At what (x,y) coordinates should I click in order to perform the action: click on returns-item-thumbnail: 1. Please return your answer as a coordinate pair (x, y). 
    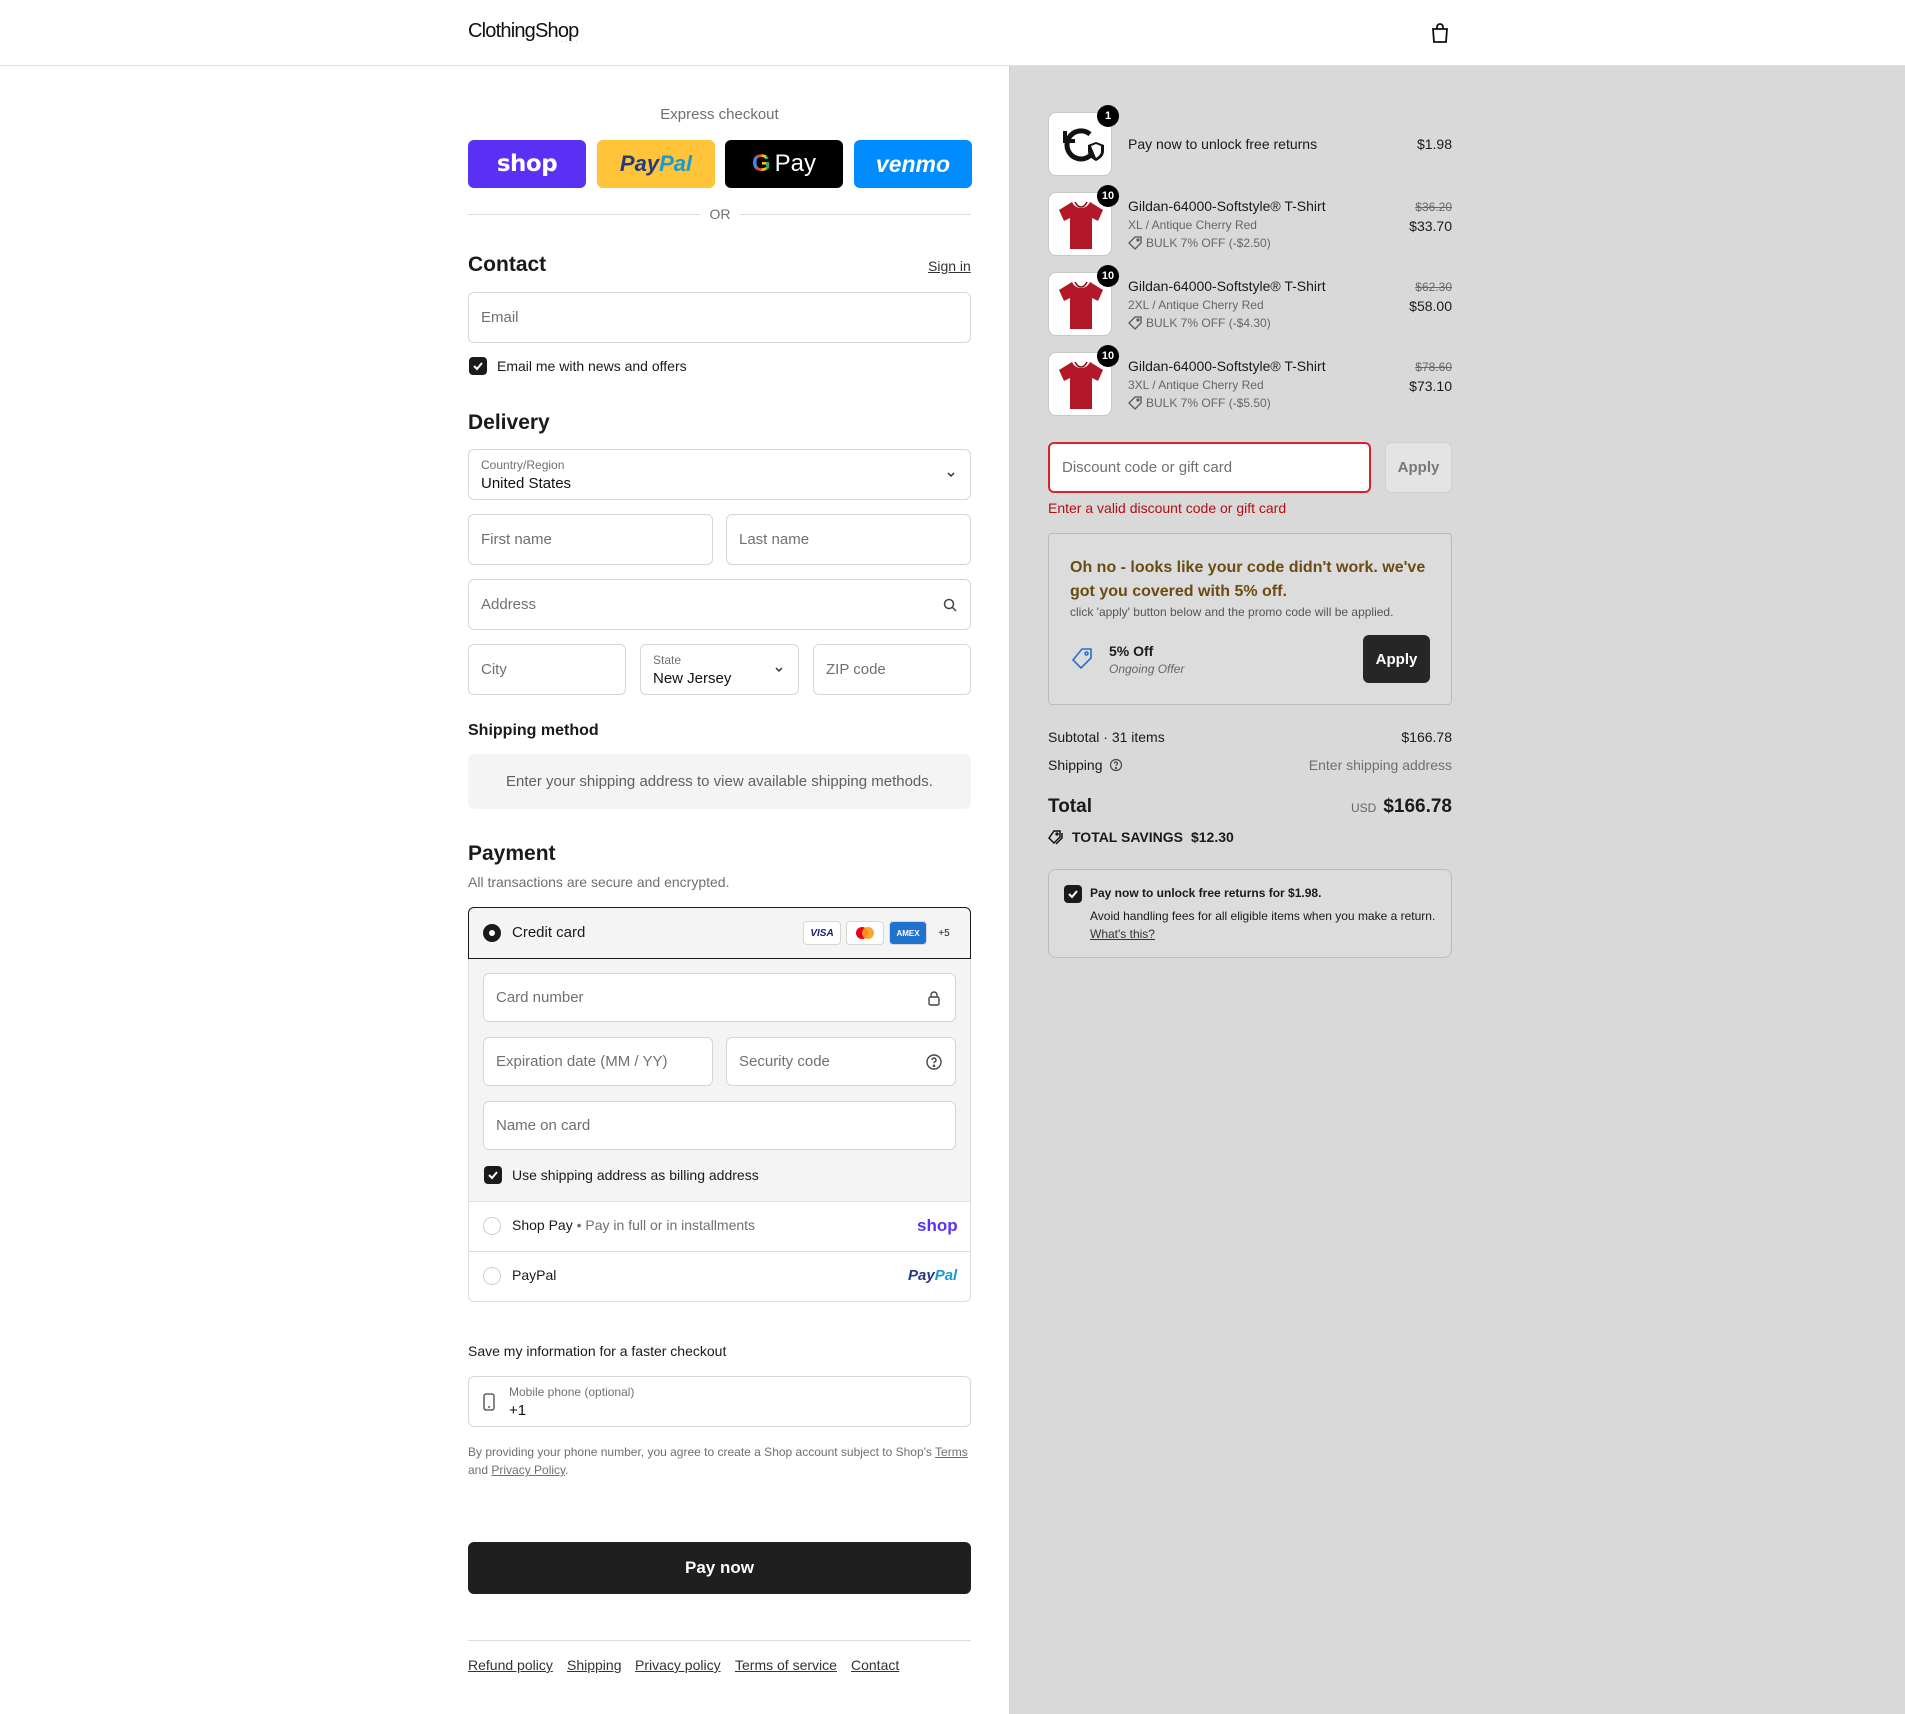
    Looking at the image, I should click on (1083, 140).